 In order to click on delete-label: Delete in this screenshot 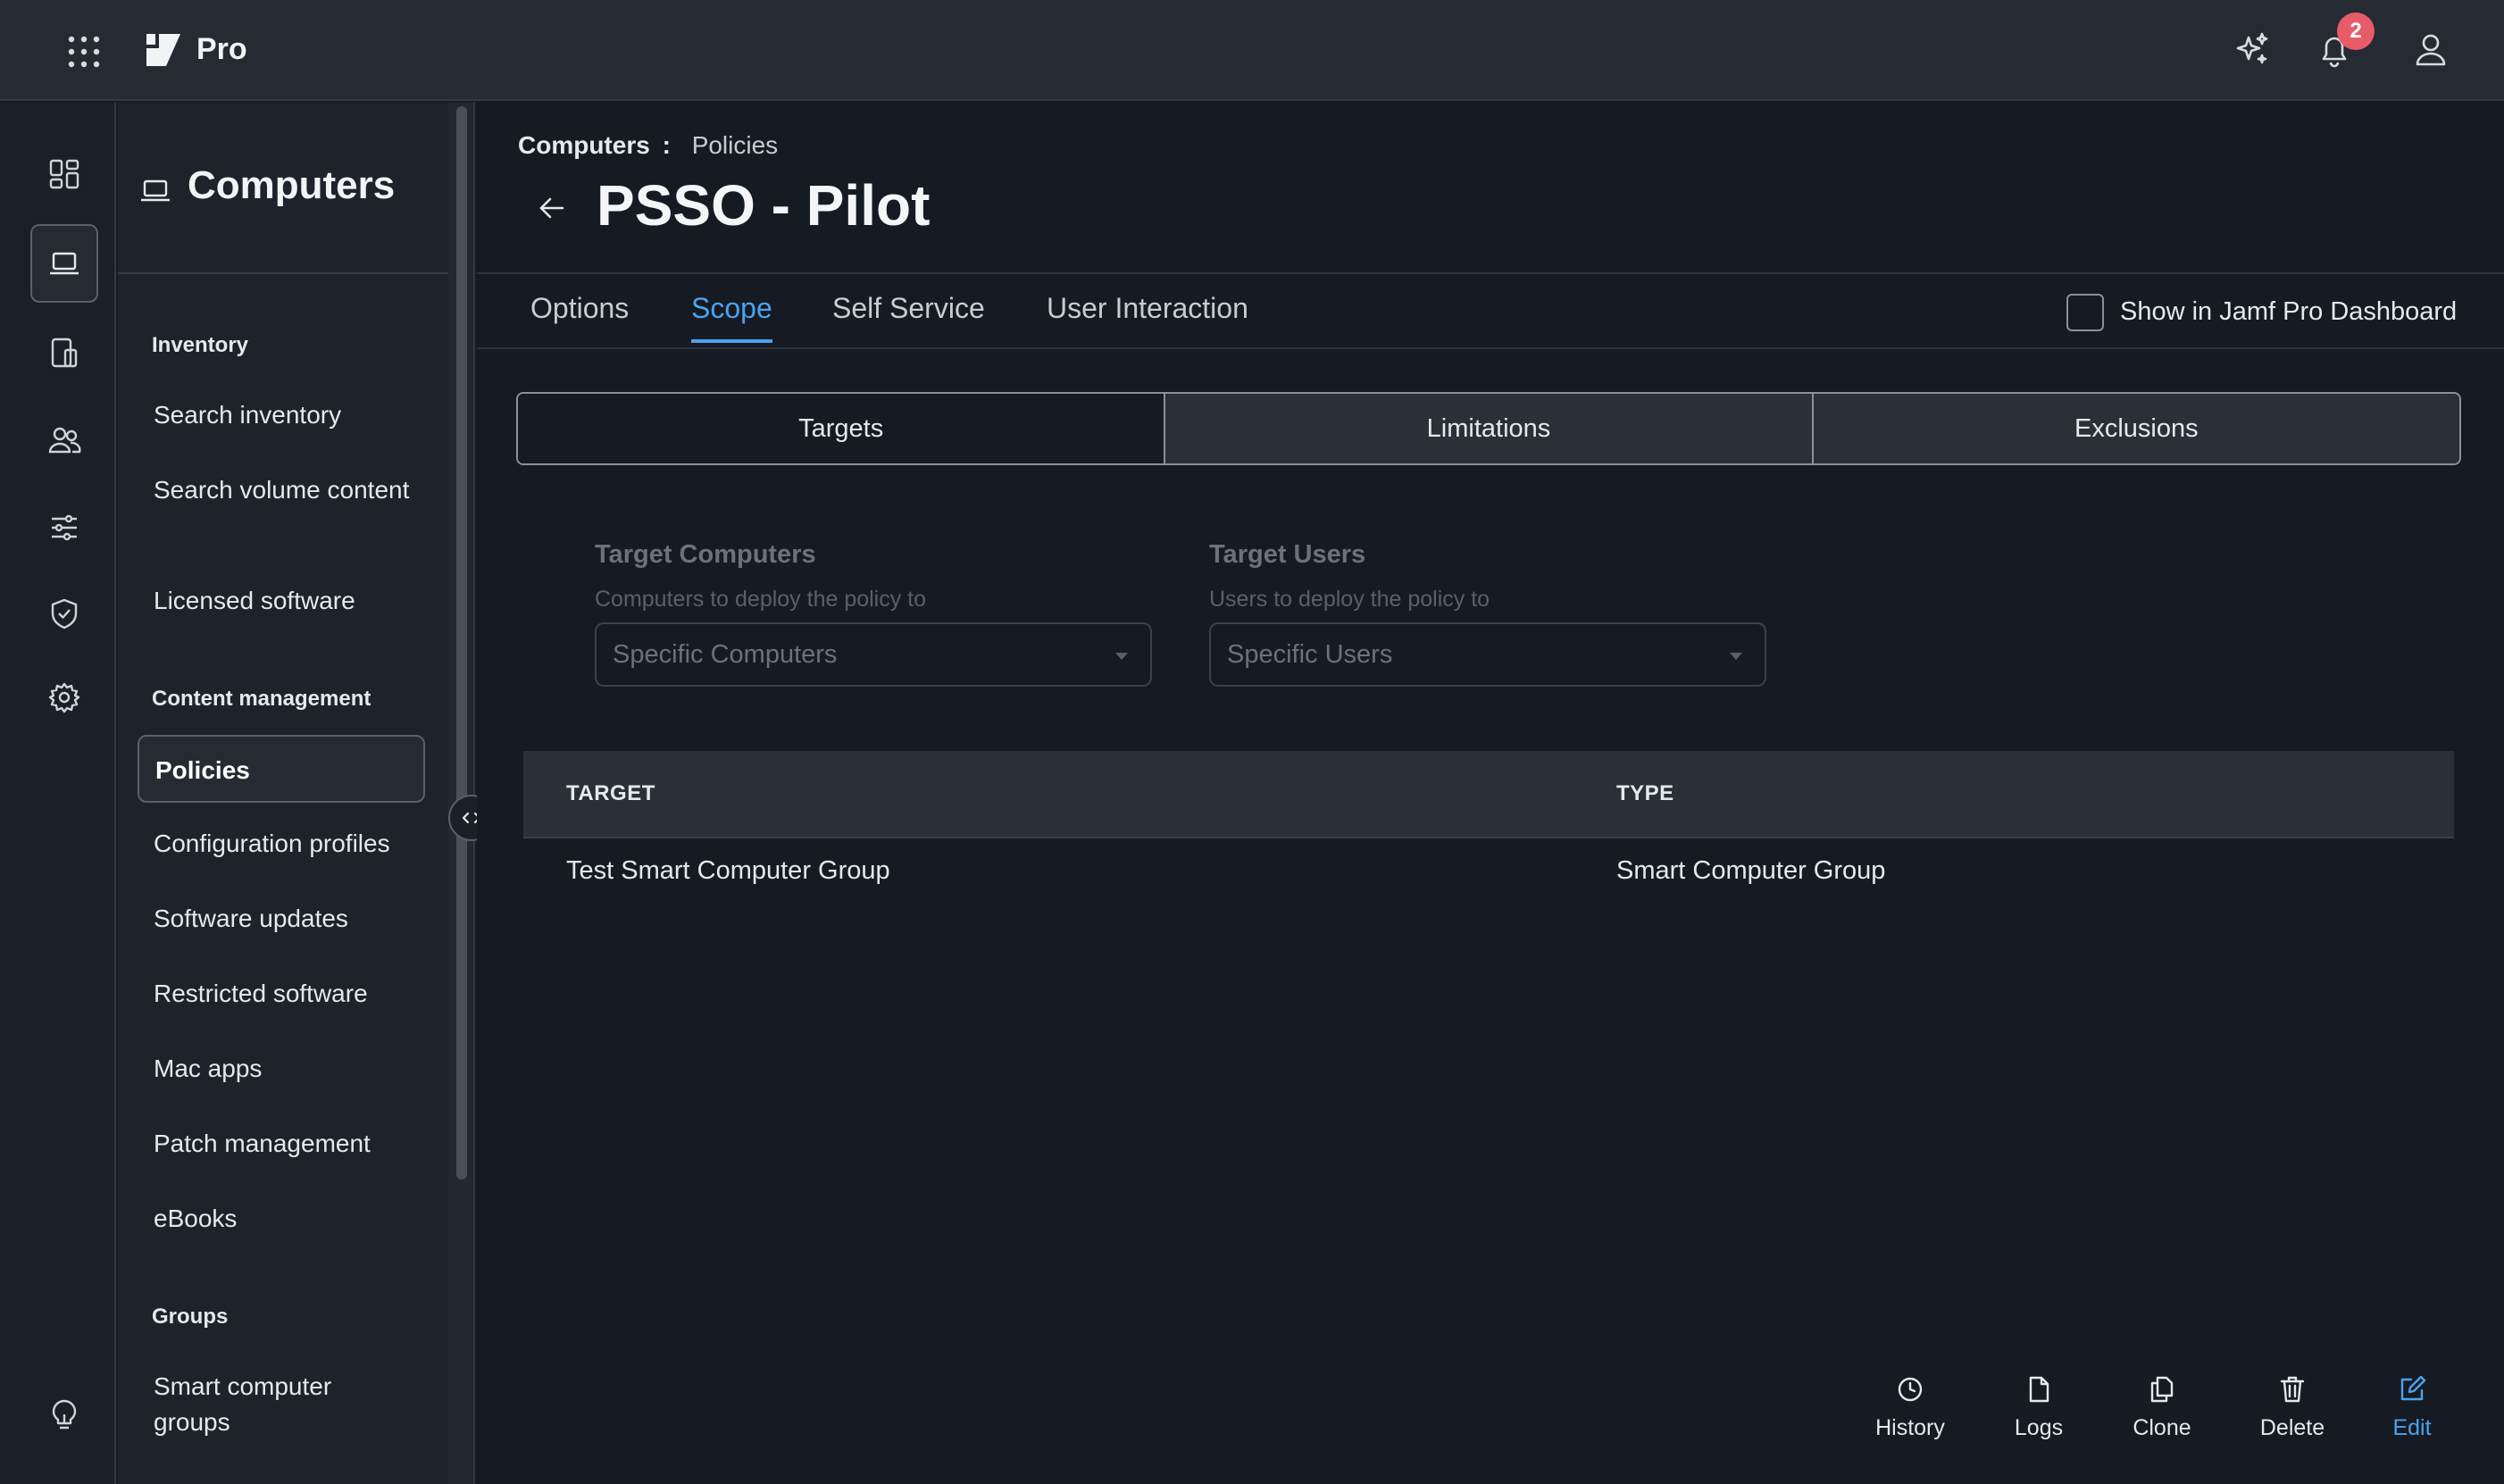, I will do `click(2292, 1427)`.